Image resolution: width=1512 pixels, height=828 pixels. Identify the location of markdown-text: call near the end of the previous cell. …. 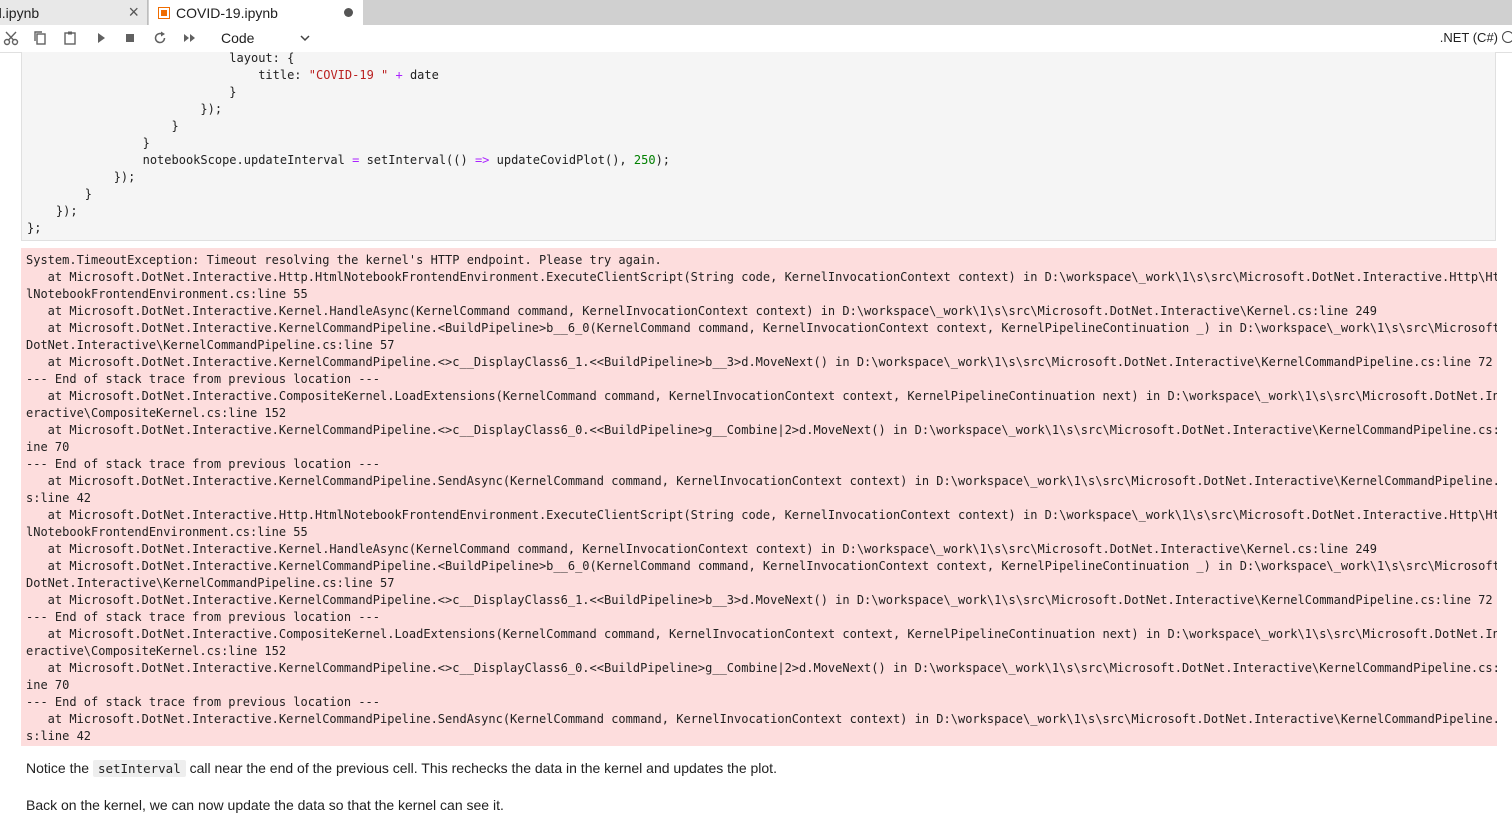
(481, 768).